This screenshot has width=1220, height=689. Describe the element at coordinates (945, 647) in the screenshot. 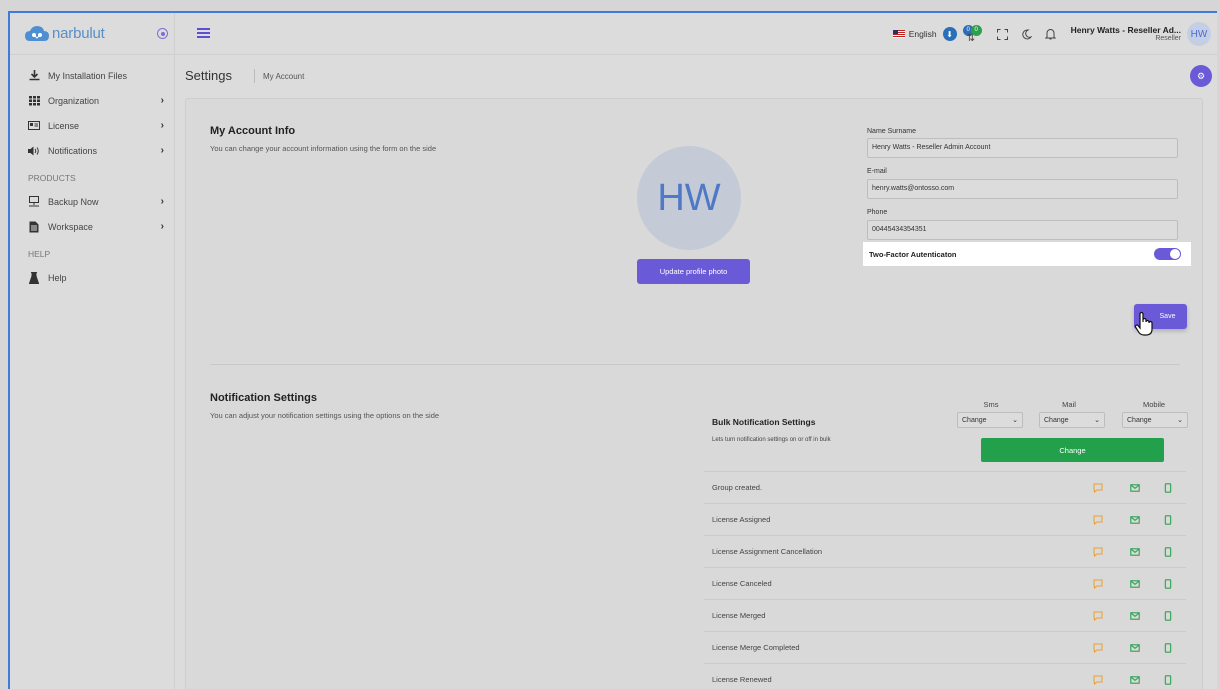

I see `notification-row: License Merge Completed` at that location.